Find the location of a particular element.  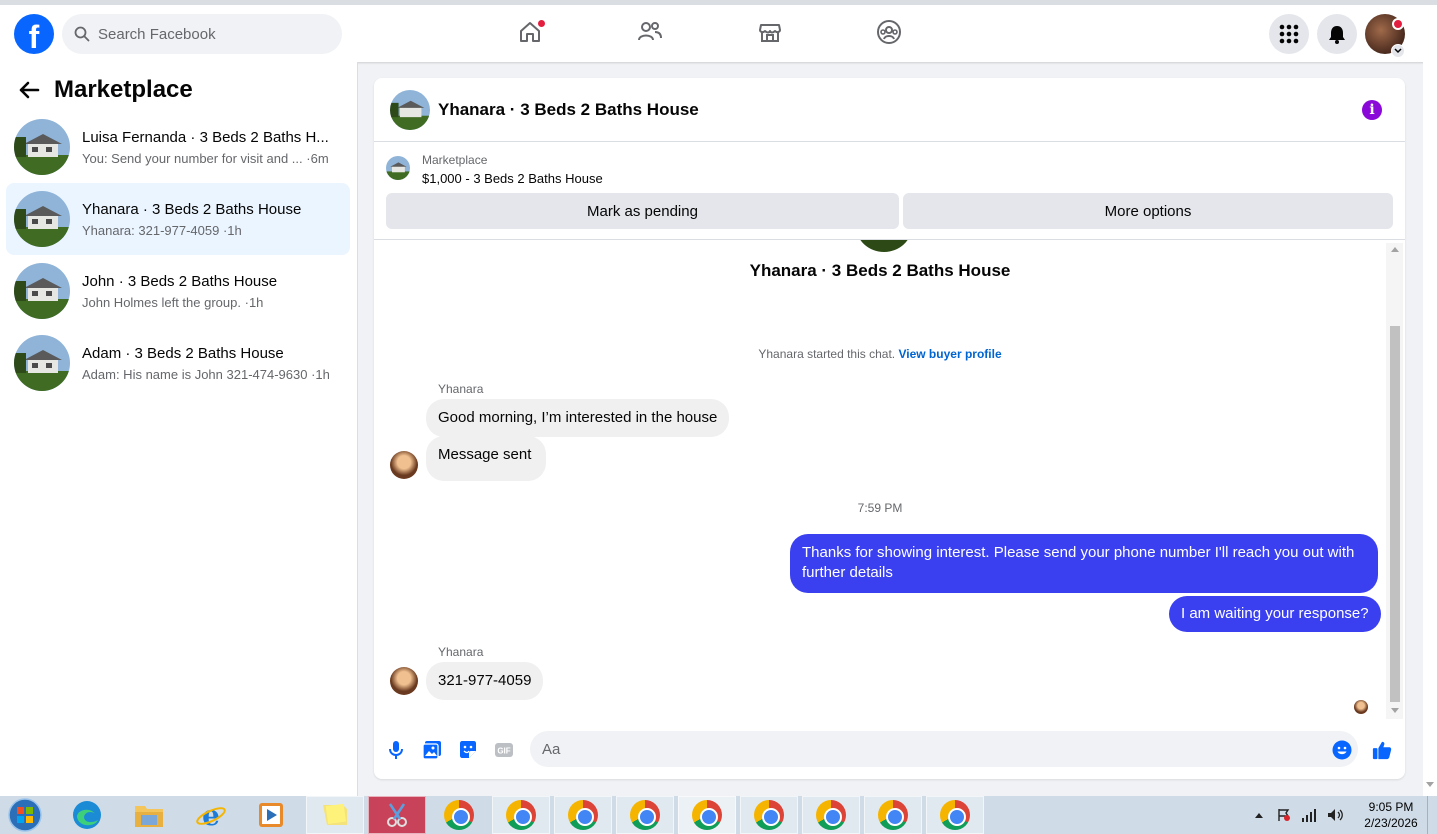

network-signal-icon is located at coordinates (1309, 815).